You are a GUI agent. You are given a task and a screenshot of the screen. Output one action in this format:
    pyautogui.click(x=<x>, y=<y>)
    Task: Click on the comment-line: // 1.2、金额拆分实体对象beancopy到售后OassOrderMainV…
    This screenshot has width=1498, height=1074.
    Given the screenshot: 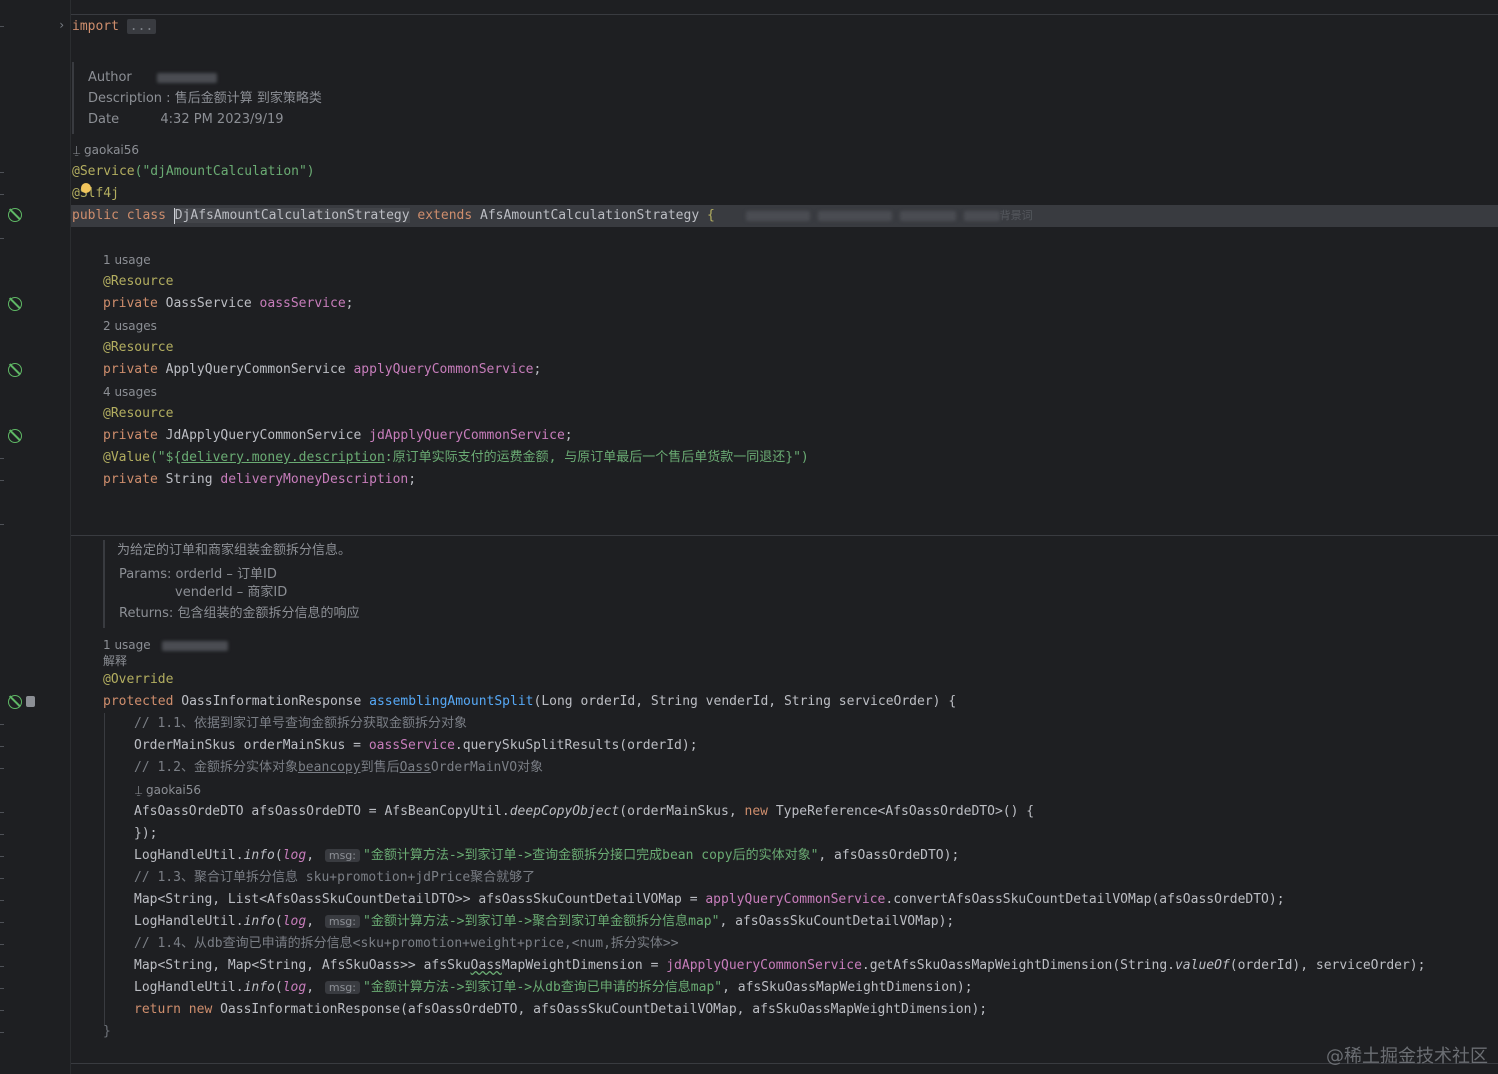 What is the action you would take?
    pyautogui.click(x=338, y=768)
    